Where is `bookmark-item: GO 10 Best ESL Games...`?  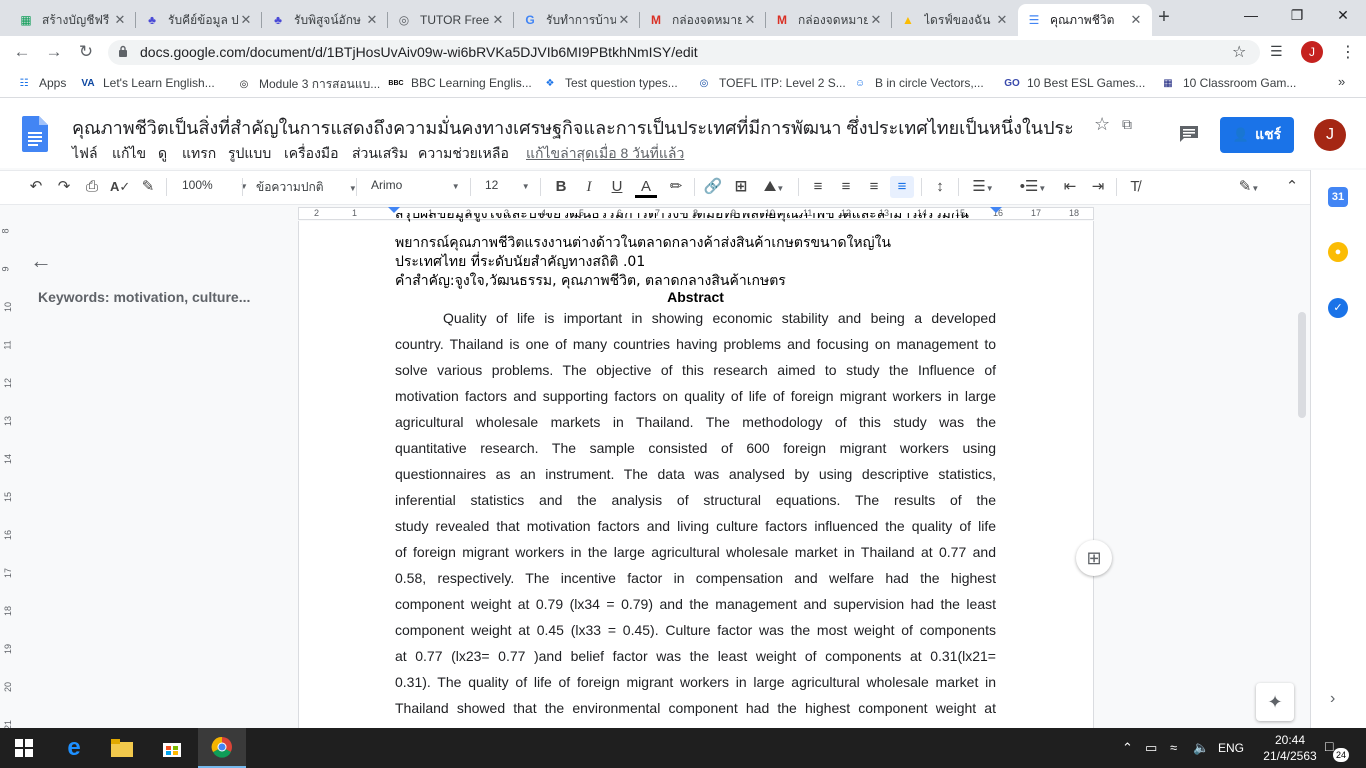 bookmark-item: GO 10 Best ESL Games... is located at coordinates (1074, 83).